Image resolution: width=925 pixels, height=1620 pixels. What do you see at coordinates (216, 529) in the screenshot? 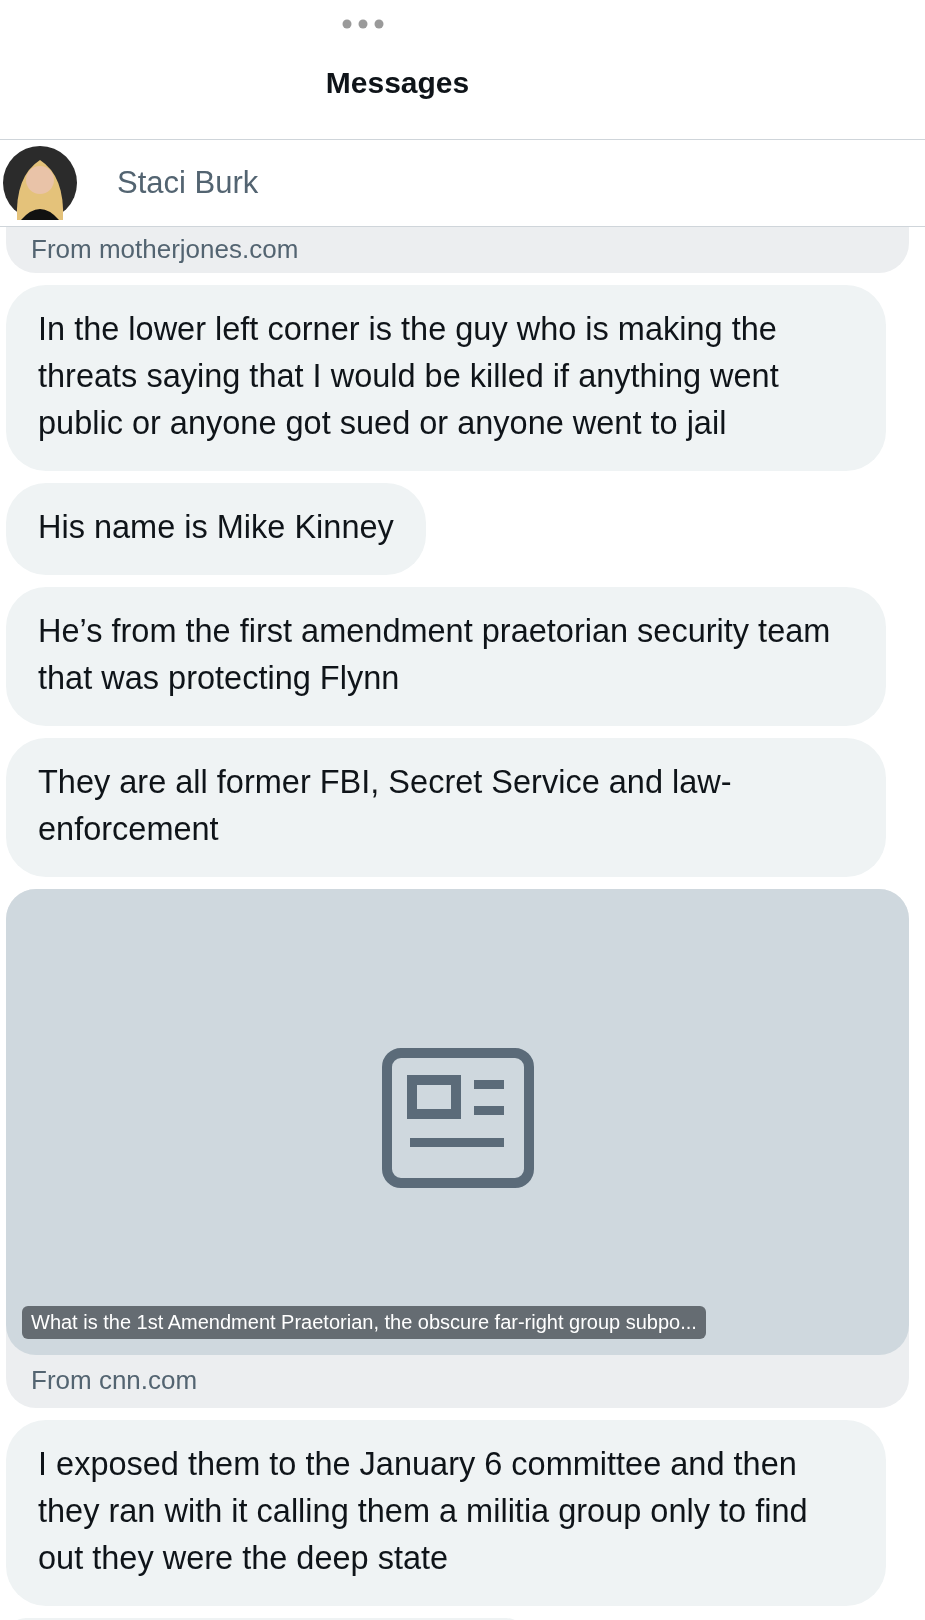
I see `message-bubble: His name is Mike Kinney` at bounding box center [216, 529].